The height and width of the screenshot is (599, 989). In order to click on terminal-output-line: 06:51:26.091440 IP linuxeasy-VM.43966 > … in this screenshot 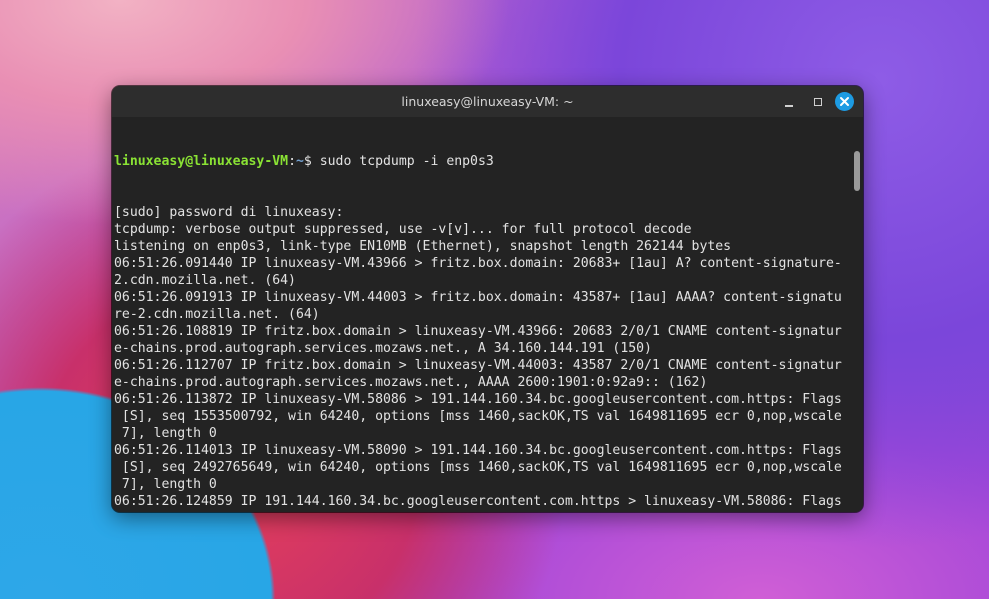, I will do `click(478, 263)`.